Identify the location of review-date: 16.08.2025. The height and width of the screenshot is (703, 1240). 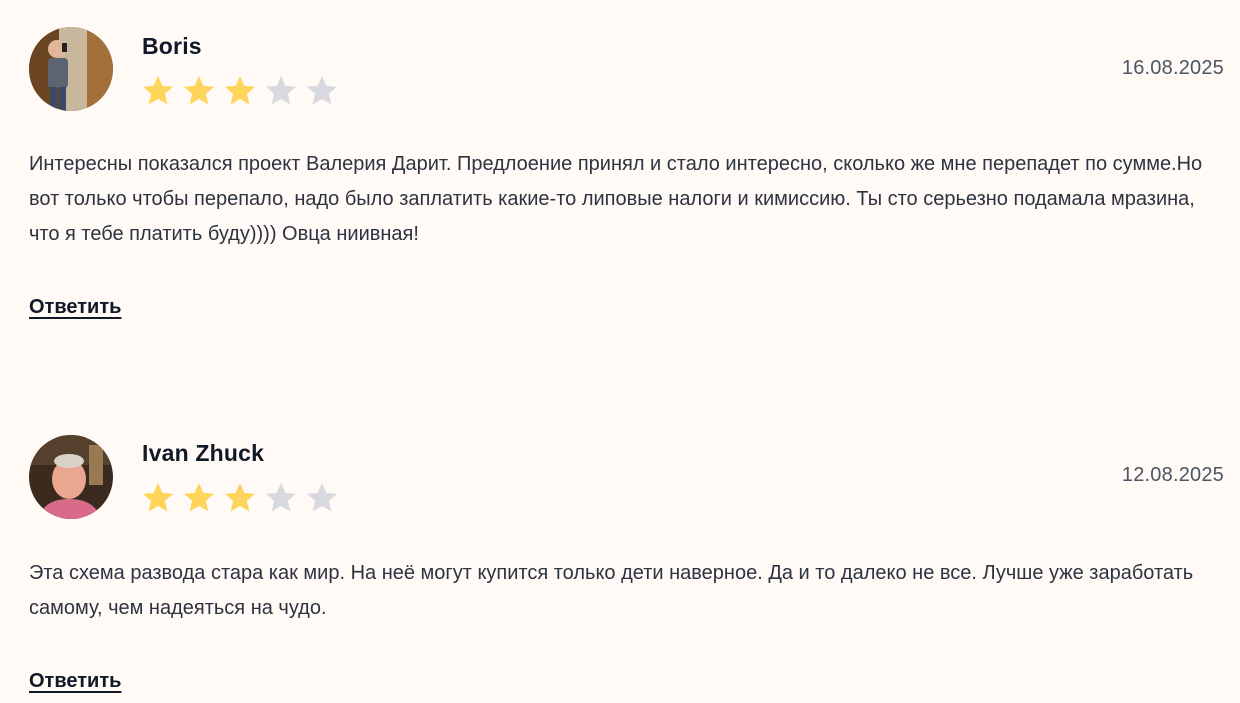
(1172, 68).